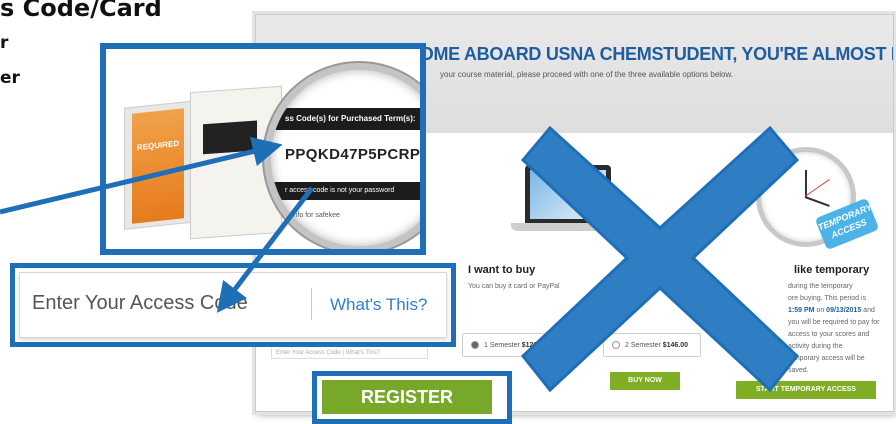 The width and height of the screenshot is (896, 424). What do you see at coordinates (378, 305) in the screenshot?
I see `whats-this-link: What's This?` at bounding box center [378, 305].